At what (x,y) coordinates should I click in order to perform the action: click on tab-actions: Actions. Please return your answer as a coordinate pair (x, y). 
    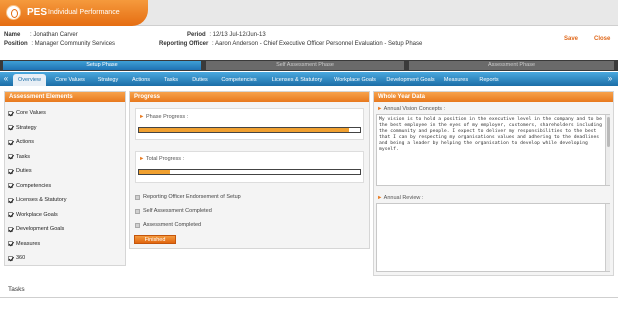
    Looking at the image, I should click on (141, 80).